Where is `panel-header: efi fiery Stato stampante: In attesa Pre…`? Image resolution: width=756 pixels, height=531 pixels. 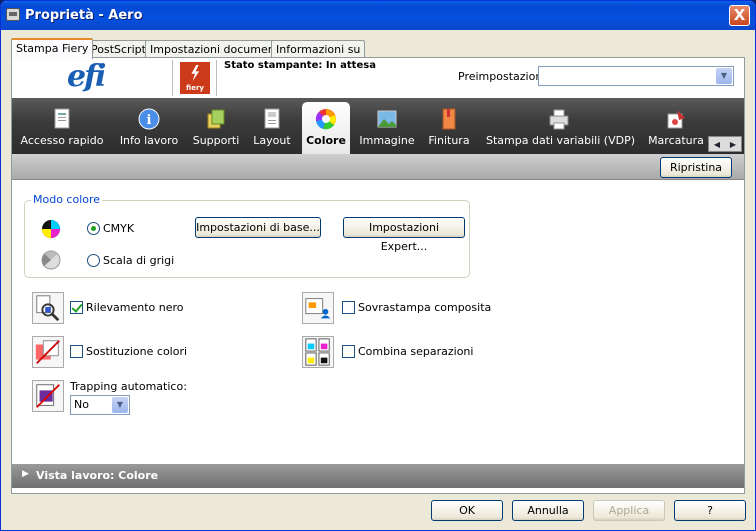
panel-header: efi fiery Stato stampante: In attesa Pre… is located at coordinates (378, 78).